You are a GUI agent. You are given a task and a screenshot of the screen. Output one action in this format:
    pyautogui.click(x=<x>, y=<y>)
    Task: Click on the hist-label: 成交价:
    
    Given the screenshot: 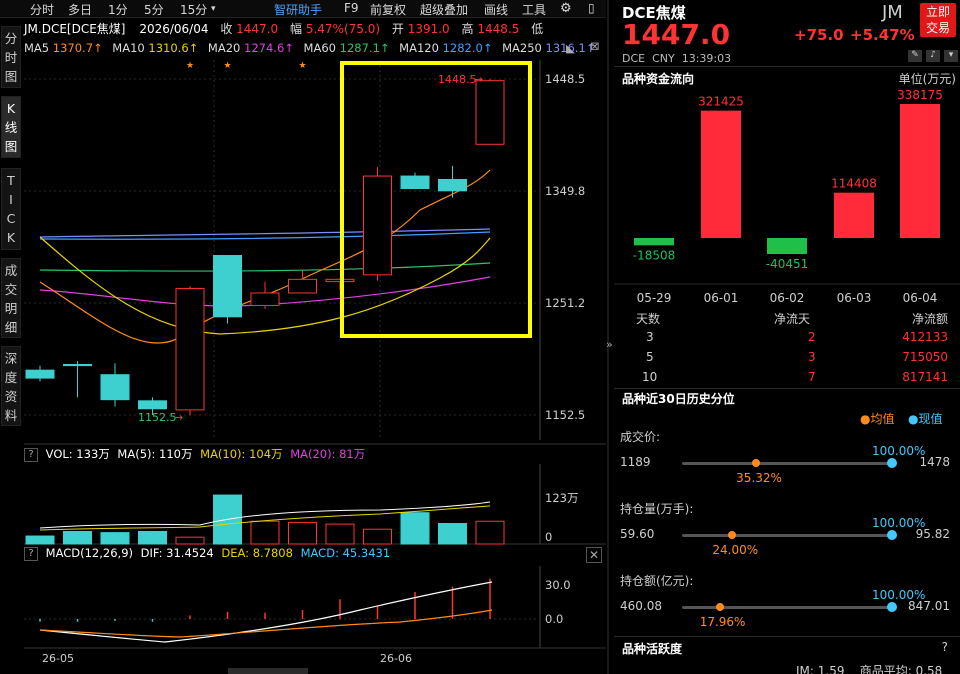 What is the action you would take?
    pyautogui.click(x=640, y=437)
    